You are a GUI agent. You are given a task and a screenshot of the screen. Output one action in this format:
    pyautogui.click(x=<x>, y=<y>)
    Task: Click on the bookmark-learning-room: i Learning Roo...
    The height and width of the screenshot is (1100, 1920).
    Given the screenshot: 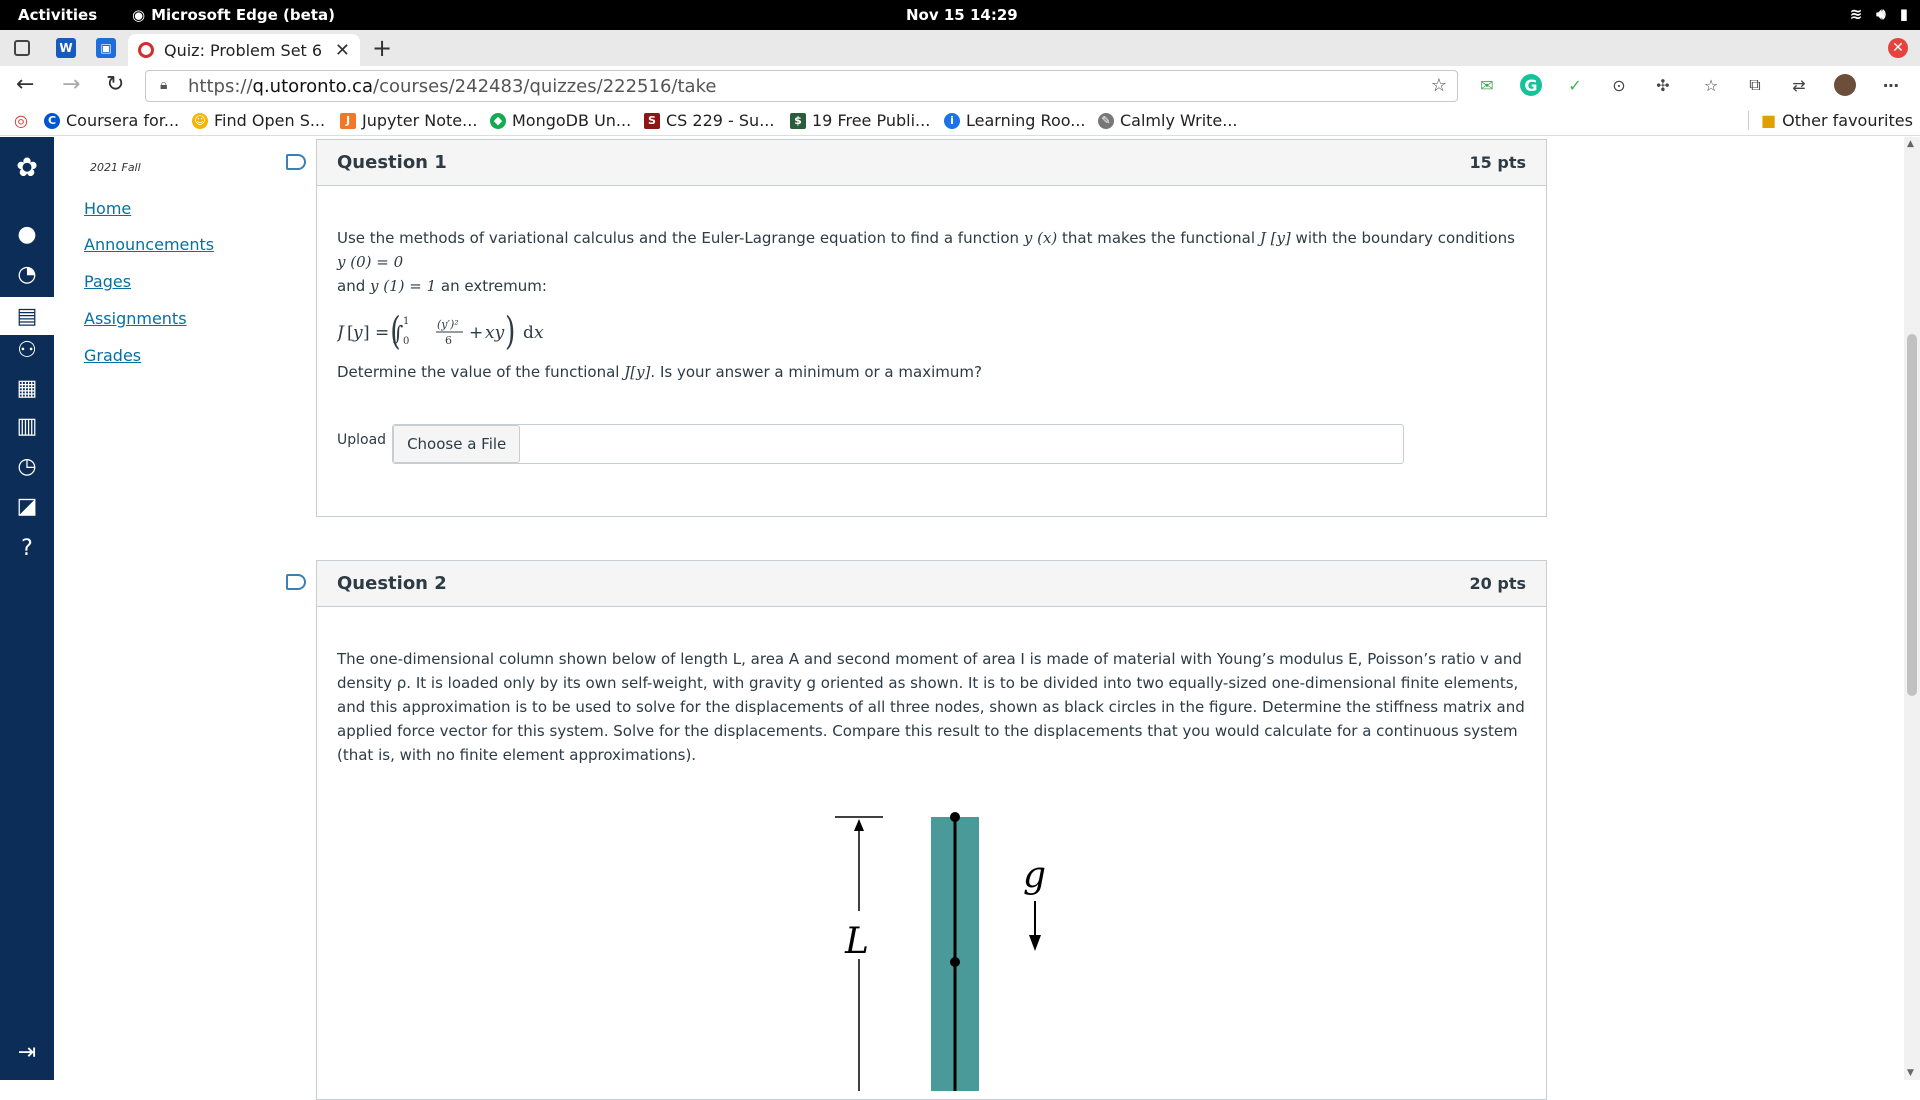 What is the action you would take?
    pyautogui.click(x=1015, y=120)
    